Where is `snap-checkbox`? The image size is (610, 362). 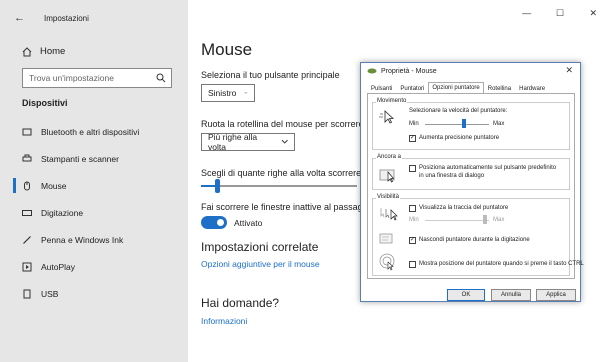
snap-checkbox is located at coordinates (412, 168).